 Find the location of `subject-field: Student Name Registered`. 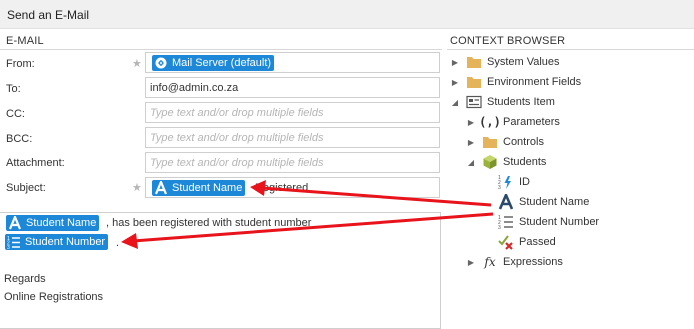

subject-field: Student Name Registered is located at coordinates (292, 187).